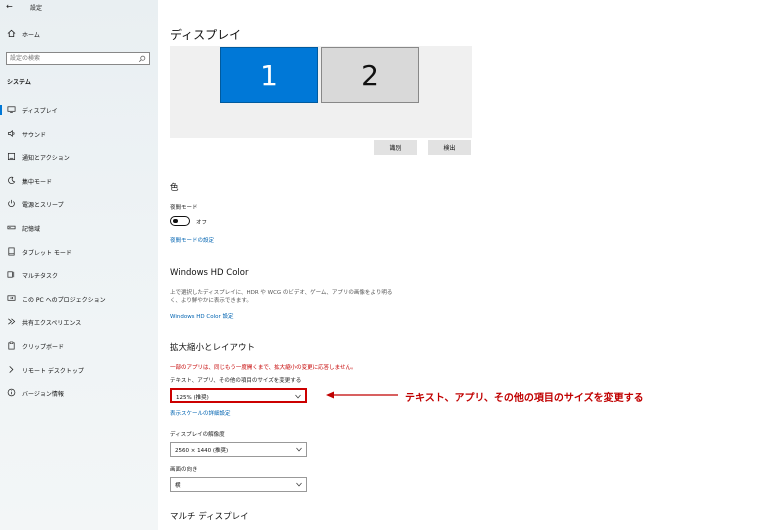  I want to click on monitor-1: 1, so click(269, 75).